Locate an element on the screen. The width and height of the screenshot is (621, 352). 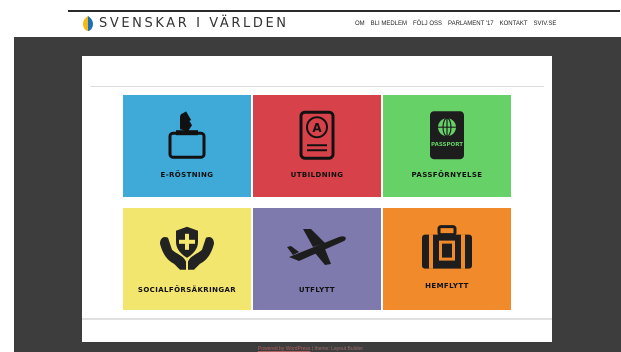
tile-label: PASSFÖRNYELSE is located at coordinates (447, 175).